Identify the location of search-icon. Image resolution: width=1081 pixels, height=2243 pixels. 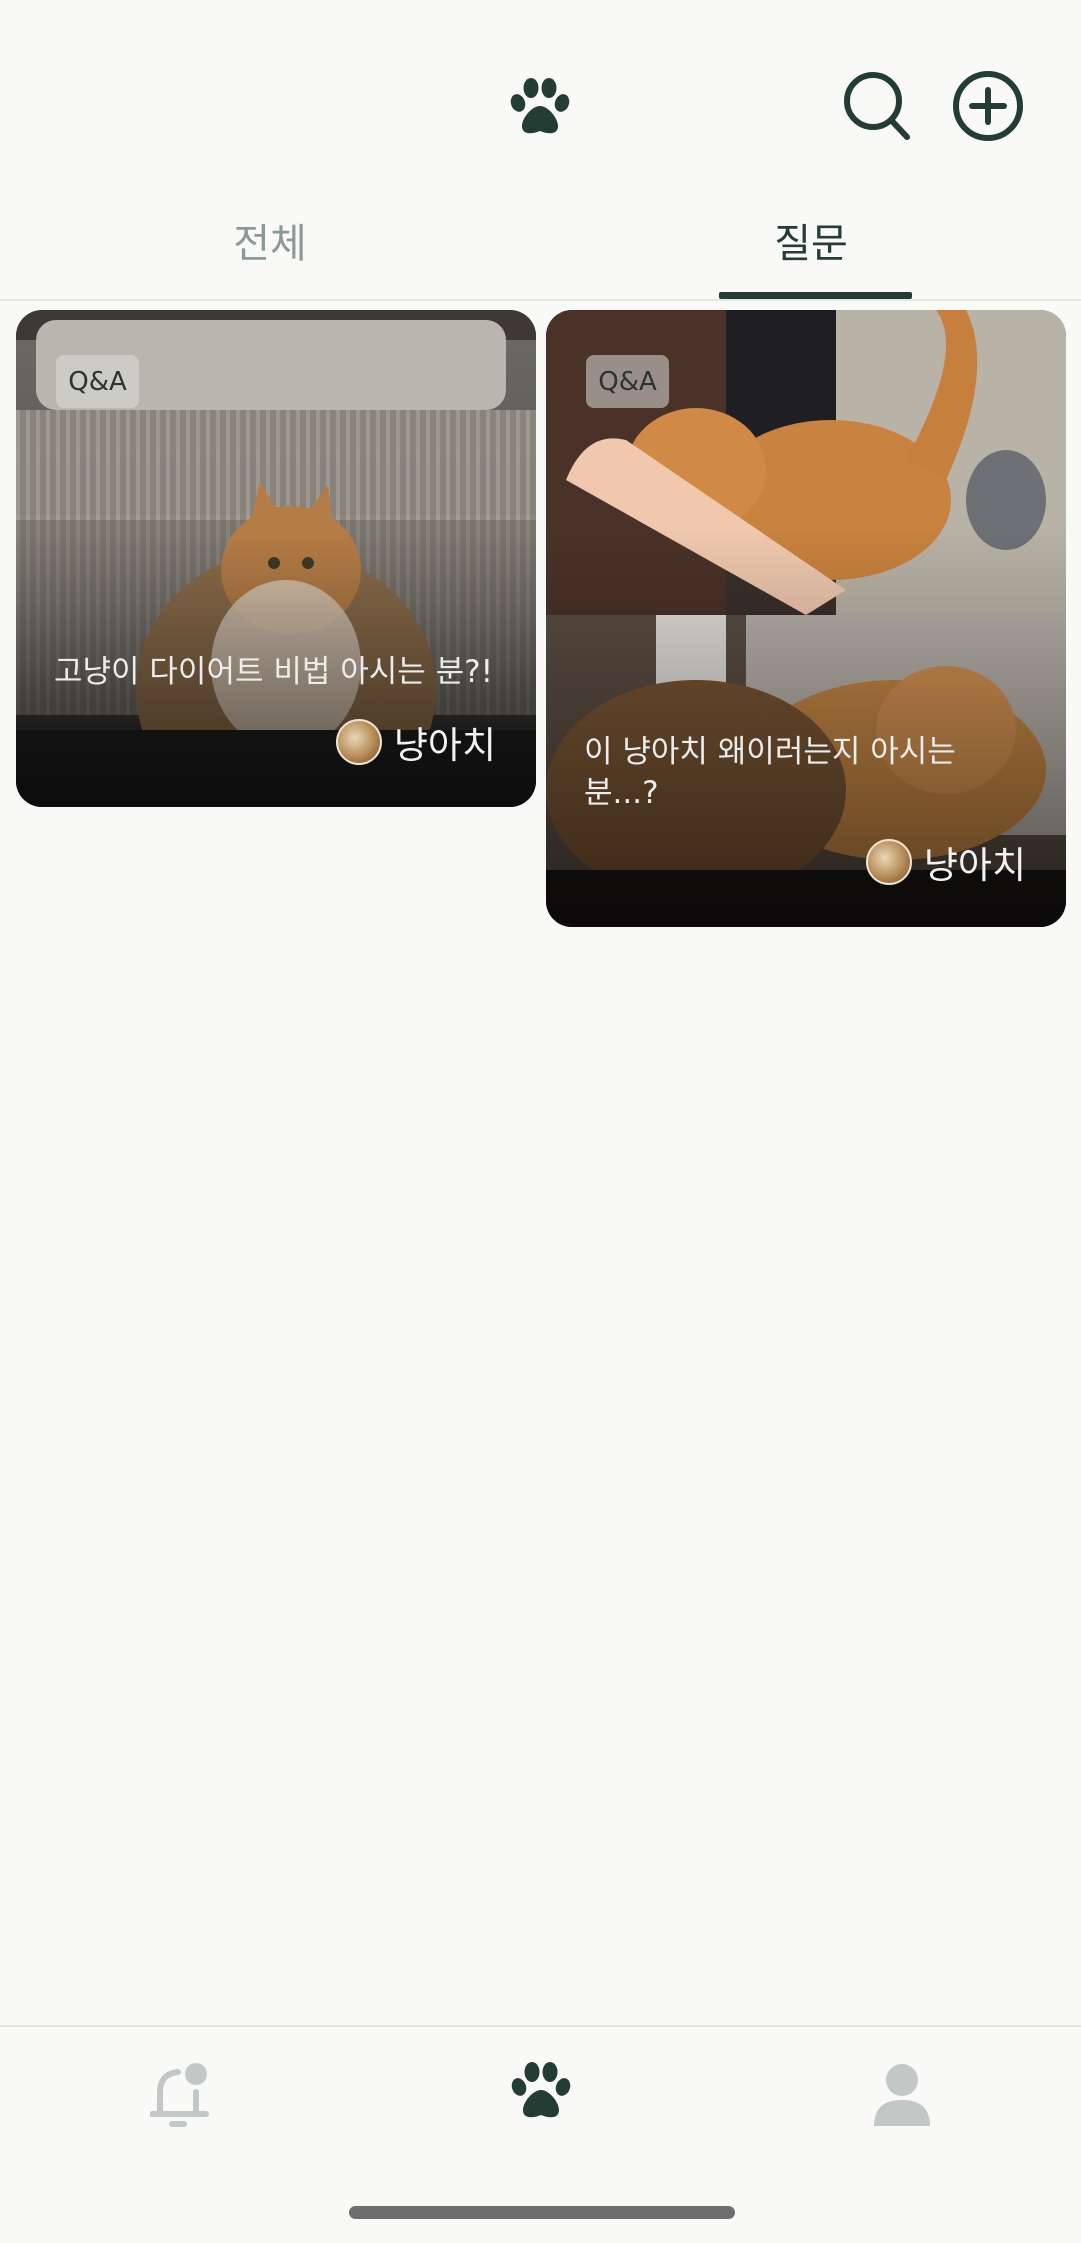
(877, 106).